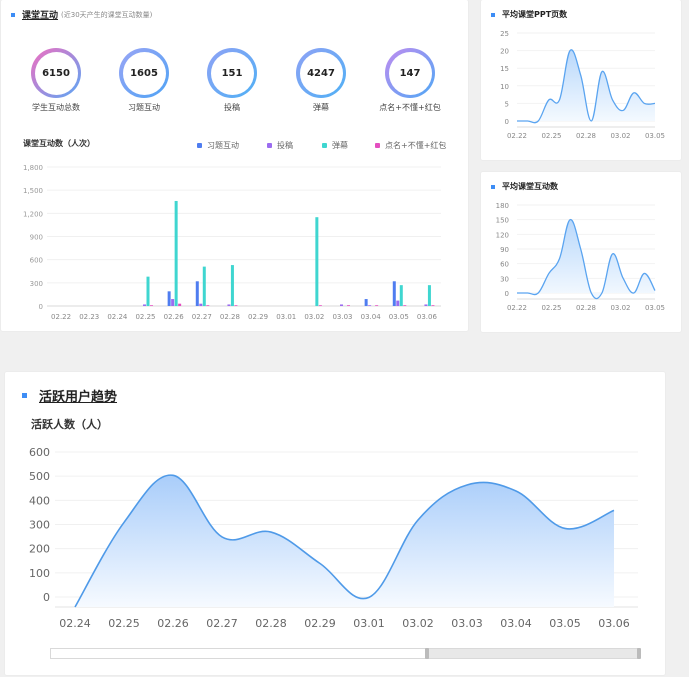 The width and height of the screenshot is (689, 677). I want to click on x-tick-label: 02.23, so click(89, 317).